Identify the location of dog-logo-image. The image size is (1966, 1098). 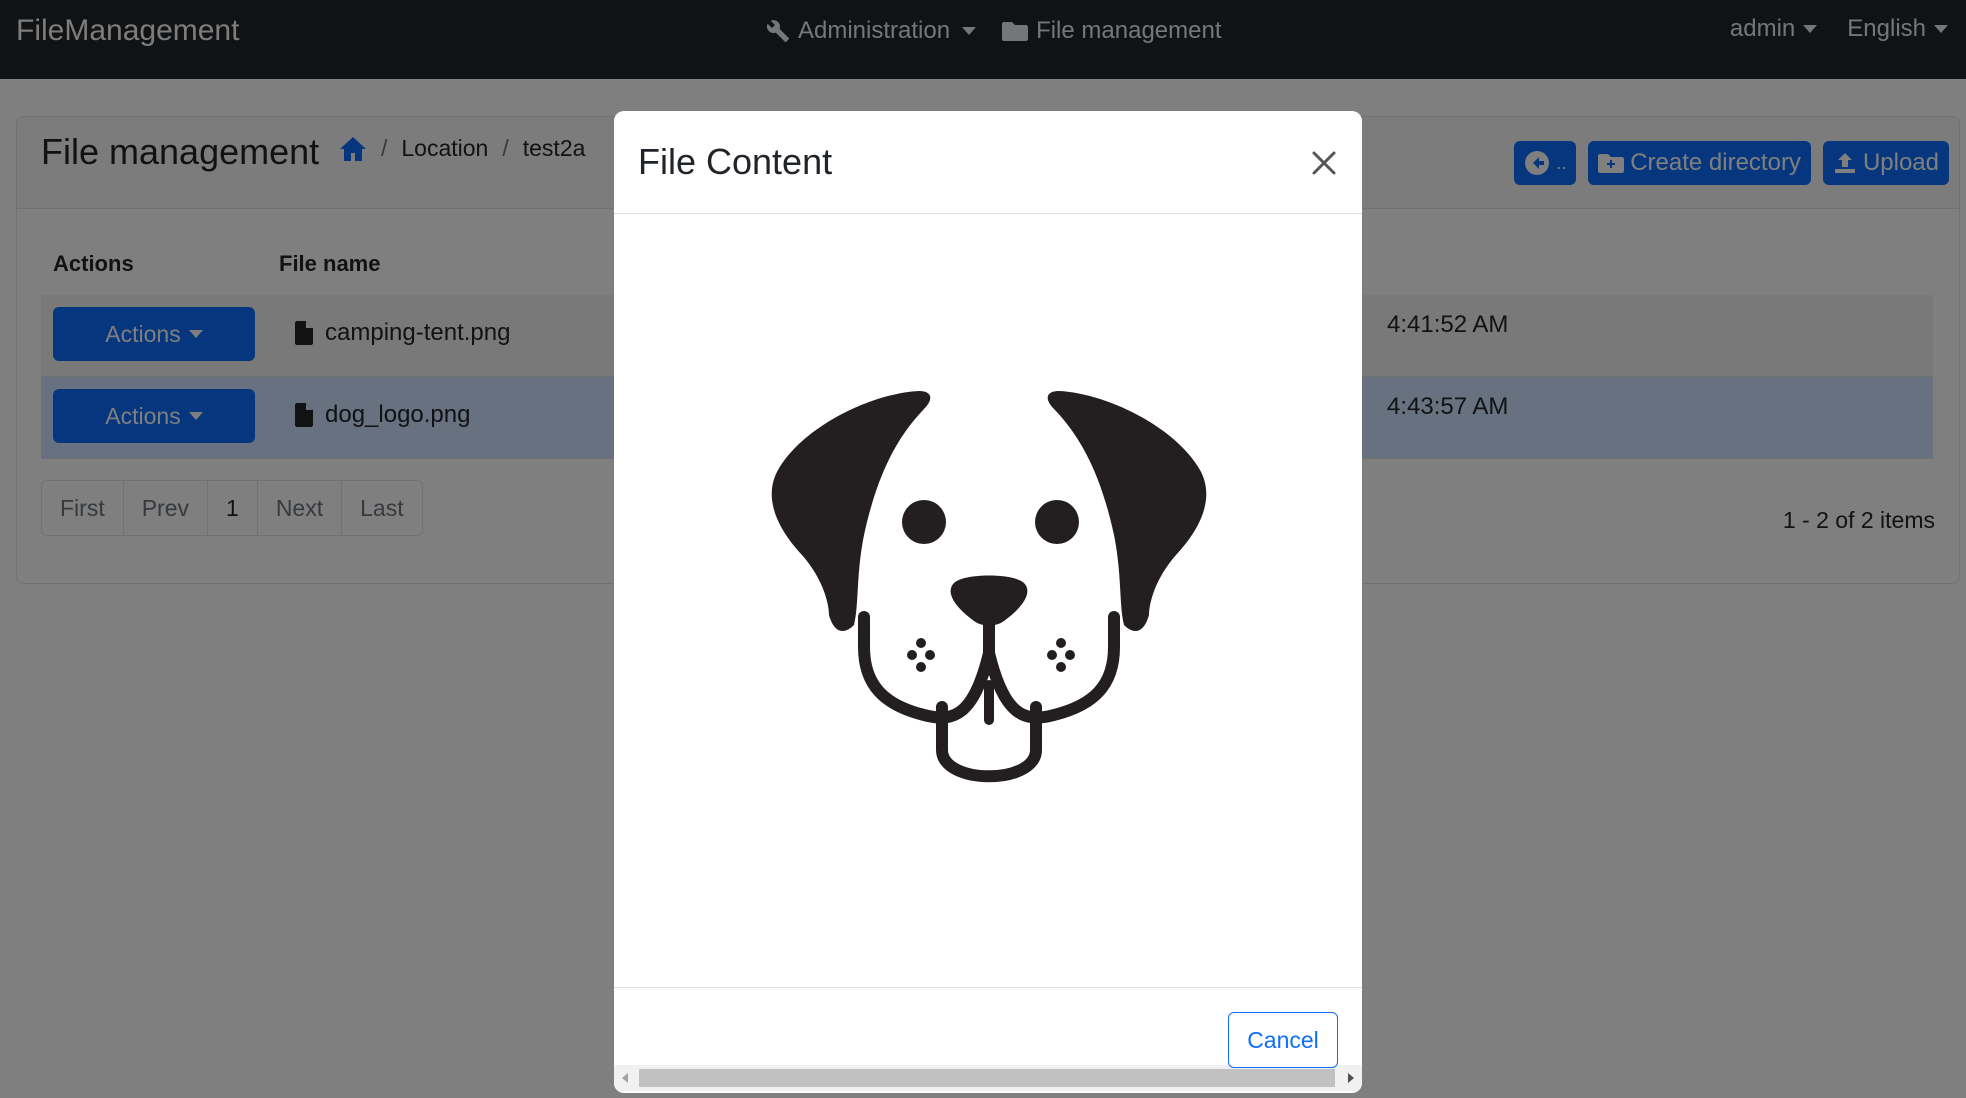
(989, 587).